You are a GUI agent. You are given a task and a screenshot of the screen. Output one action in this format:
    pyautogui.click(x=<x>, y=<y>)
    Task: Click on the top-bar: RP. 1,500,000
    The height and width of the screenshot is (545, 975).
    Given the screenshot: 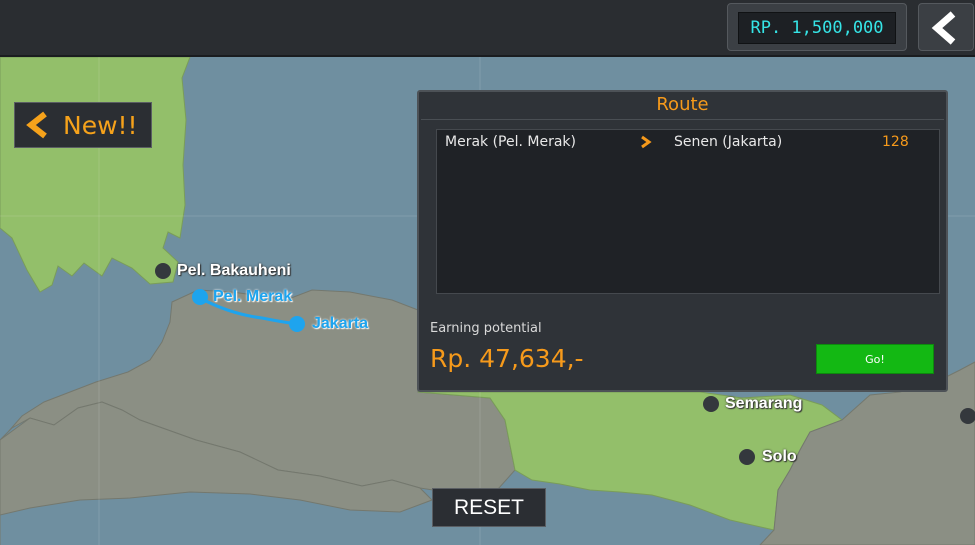 What is the action you would take?
    pyautogui.click(x=487, y=28)
    